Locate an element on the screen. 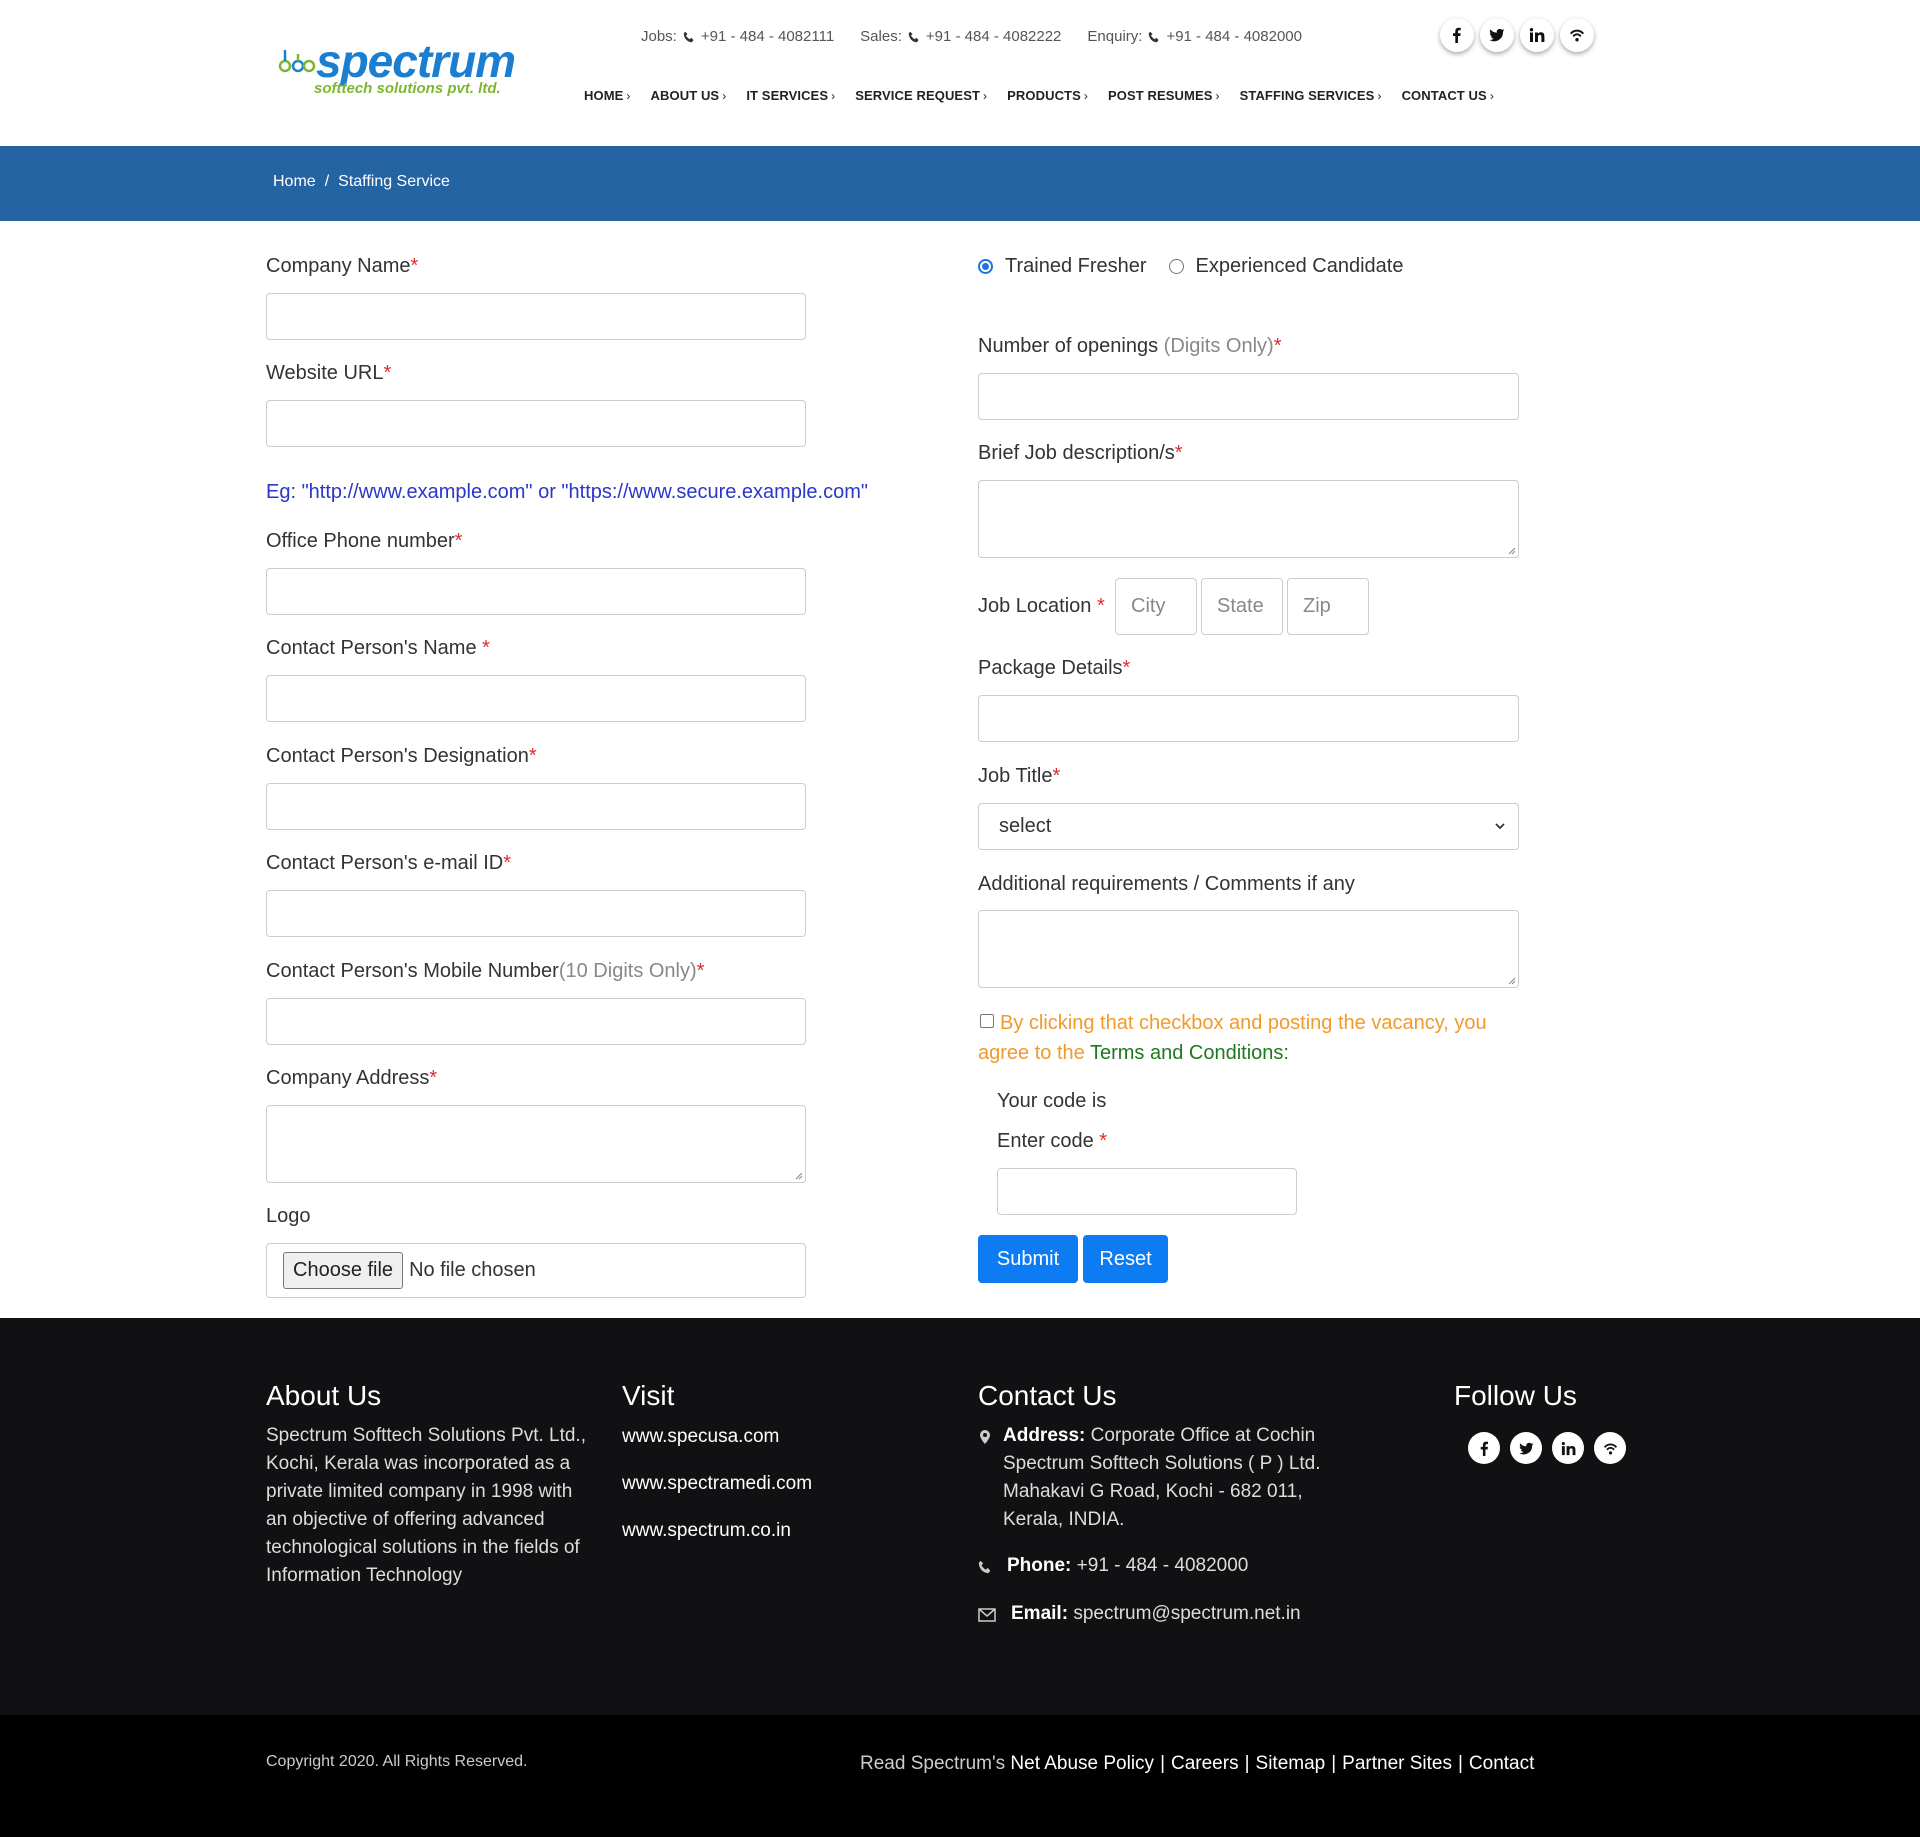 This screenshot has width=1920, height=1837. radio-experienced-candidate-label: Experienced Candidate is located at coordinates (1300, 266).